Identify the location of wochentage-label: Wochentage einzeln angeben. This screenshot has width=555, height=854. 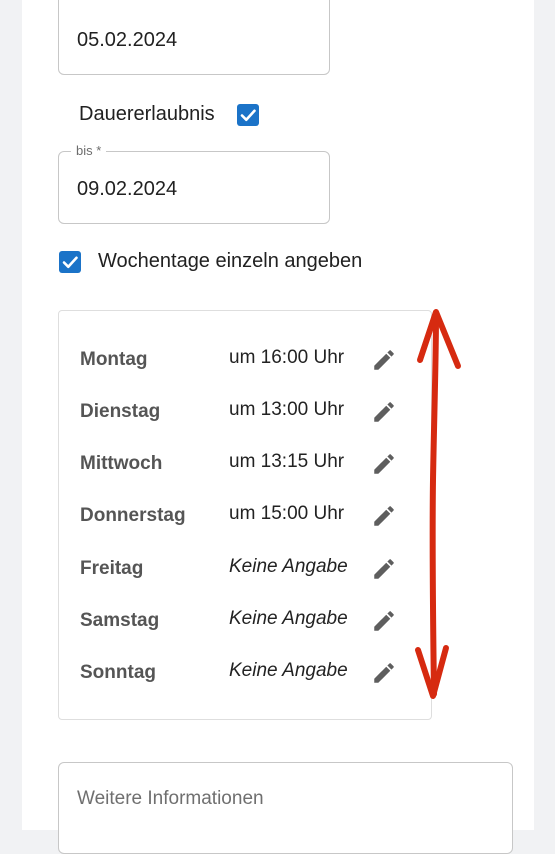
(230, 261).